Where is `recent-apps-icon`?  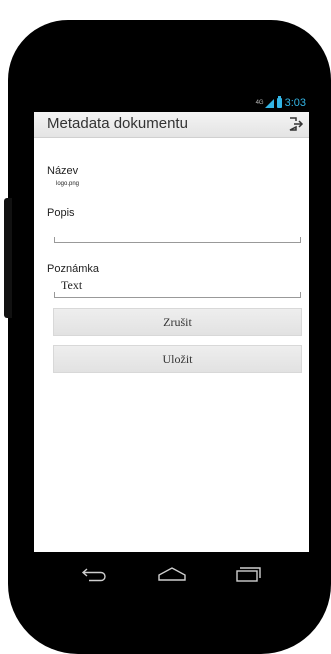 recent-apps-icon is located at coordinates (248, 574).